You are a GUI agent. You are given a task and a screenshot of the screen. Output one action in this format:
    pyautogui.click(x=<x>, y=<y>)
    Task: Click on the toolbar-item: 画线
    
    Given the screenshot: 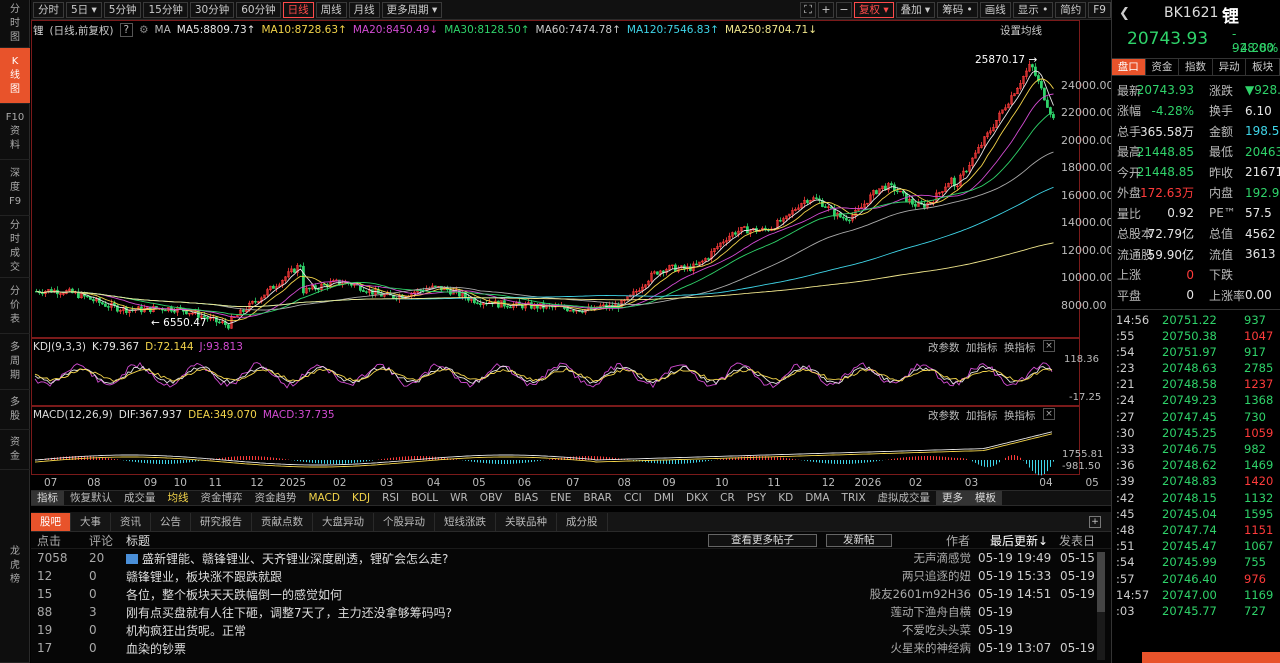 What is the action you would take?
    pyautogui.click(x=995, y=9)
    